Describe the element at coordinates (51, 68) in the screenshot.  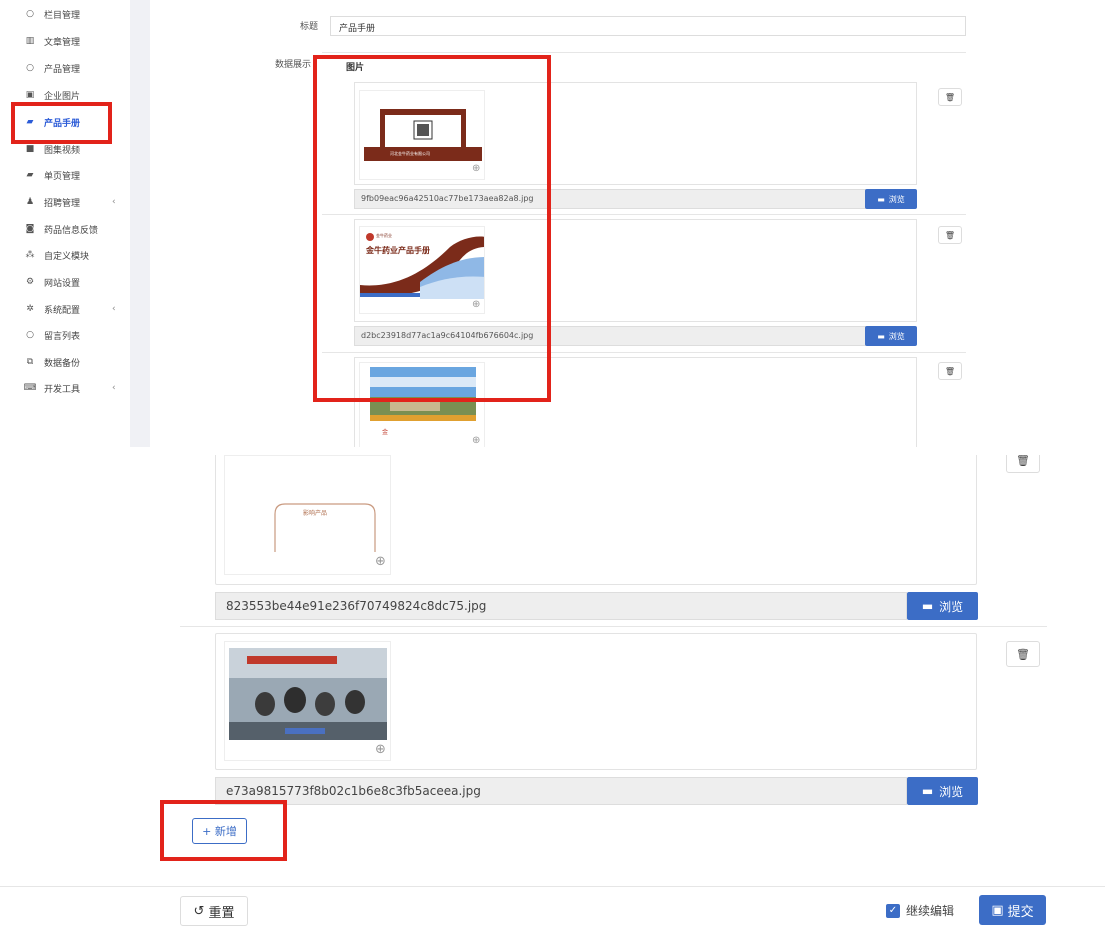
I see `sidebar-item-products: ○ 产品管理` at that location.